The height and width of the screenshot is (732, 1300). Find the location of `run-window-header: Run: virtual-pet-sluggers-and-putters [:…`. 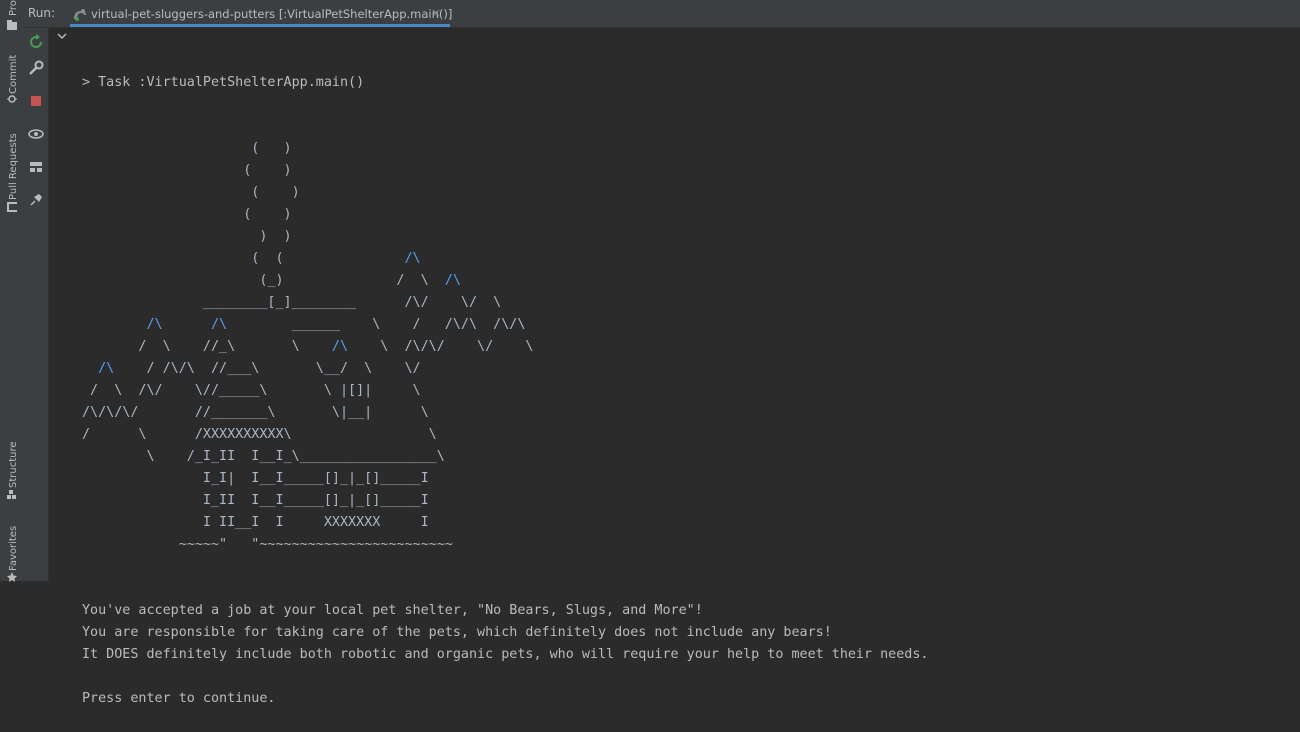

run-window-header: Run: virtual-pet-sluggers-and-putters [:… is located at coordinates (662, 14).